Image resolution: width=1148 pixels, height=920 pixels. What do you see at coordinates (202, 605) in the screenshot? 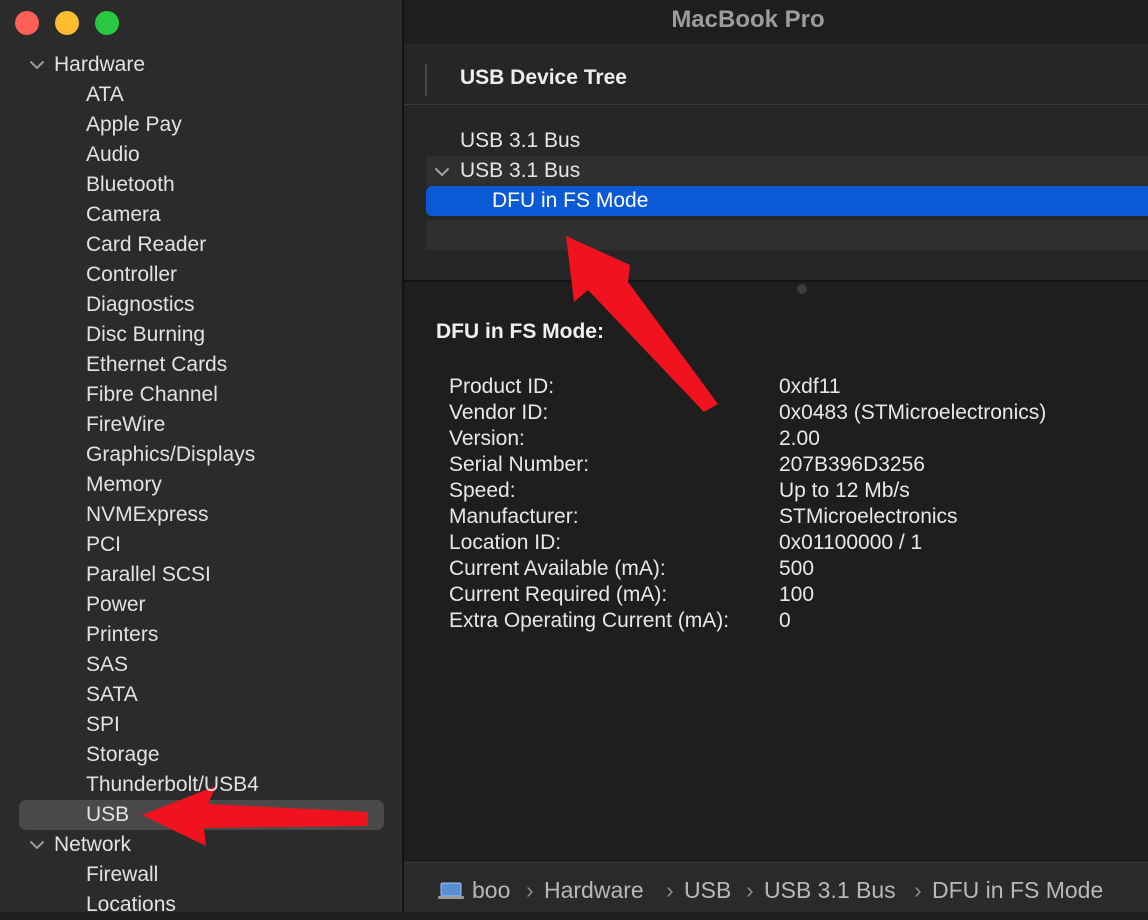
I see `sidebar-item-power: Power` at bounding box center [202, 605].